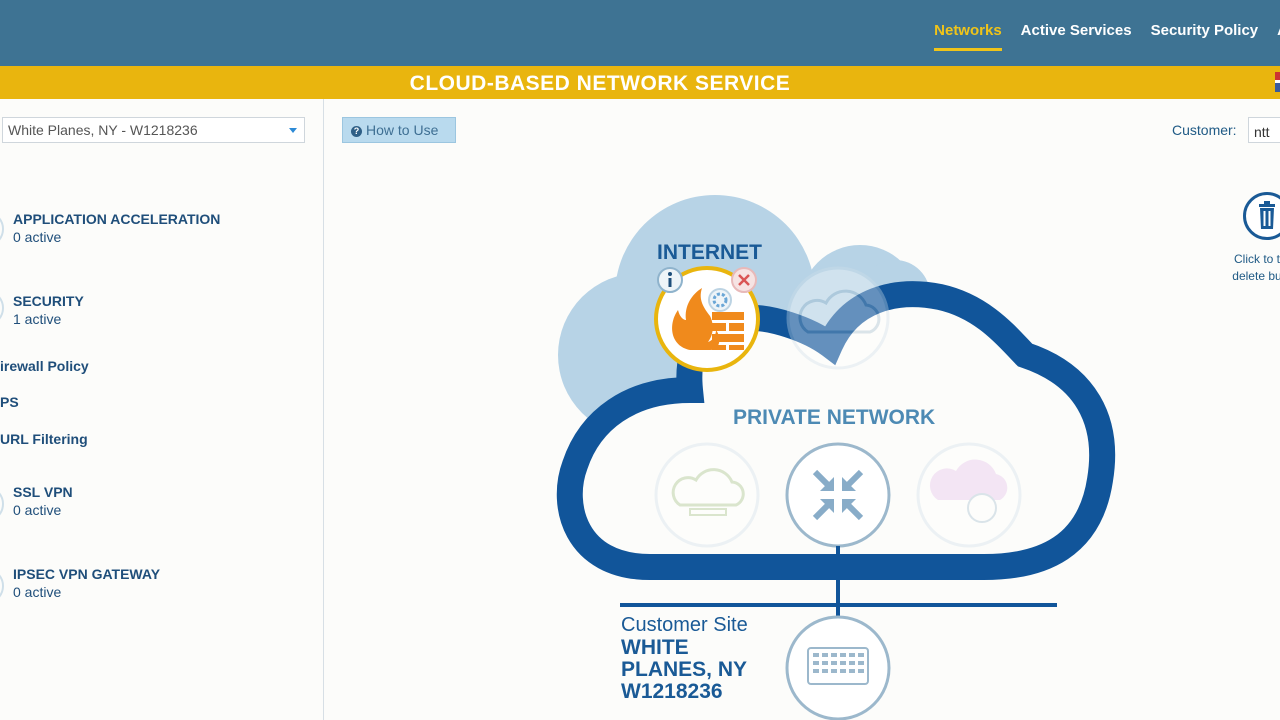 Image resolution: width=1280 pixels, height=720 pixels. I want to click on close-icon, so click(744, 280).